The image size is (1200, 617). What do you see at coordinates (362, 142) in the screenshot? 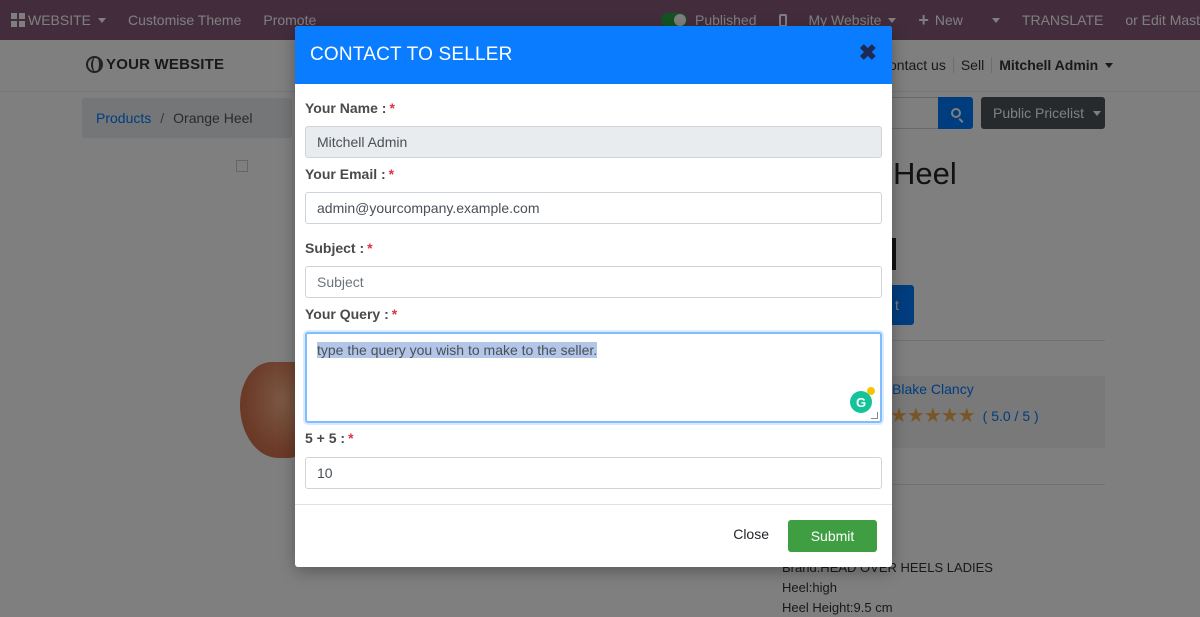
I see `name-value: Mitchell Admin` at bounding box center [362, 142].